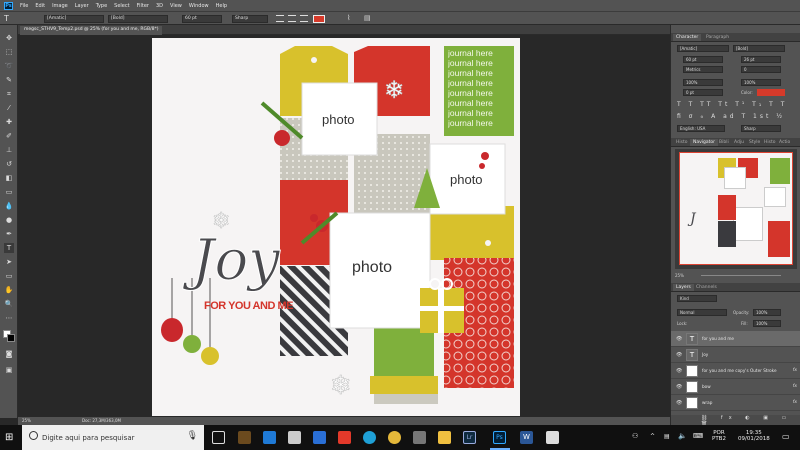 This screenshot has width=800, height=450. Describe the element at coordinates (761, 59) in the screenshot. I see `char-leading: 26 pt` at that location.